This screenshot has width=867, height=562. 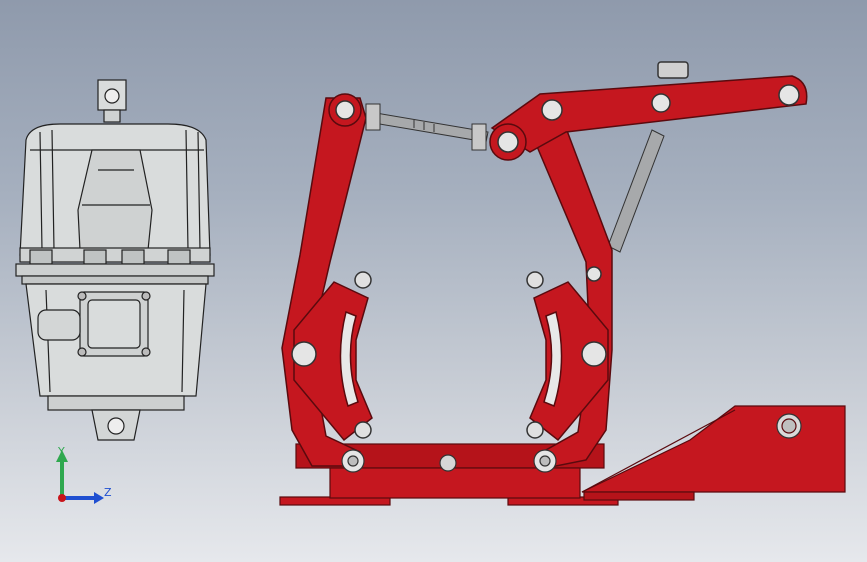 I want to click on coordinate-triad-icon: Y Z, so click(x=84, y=474).